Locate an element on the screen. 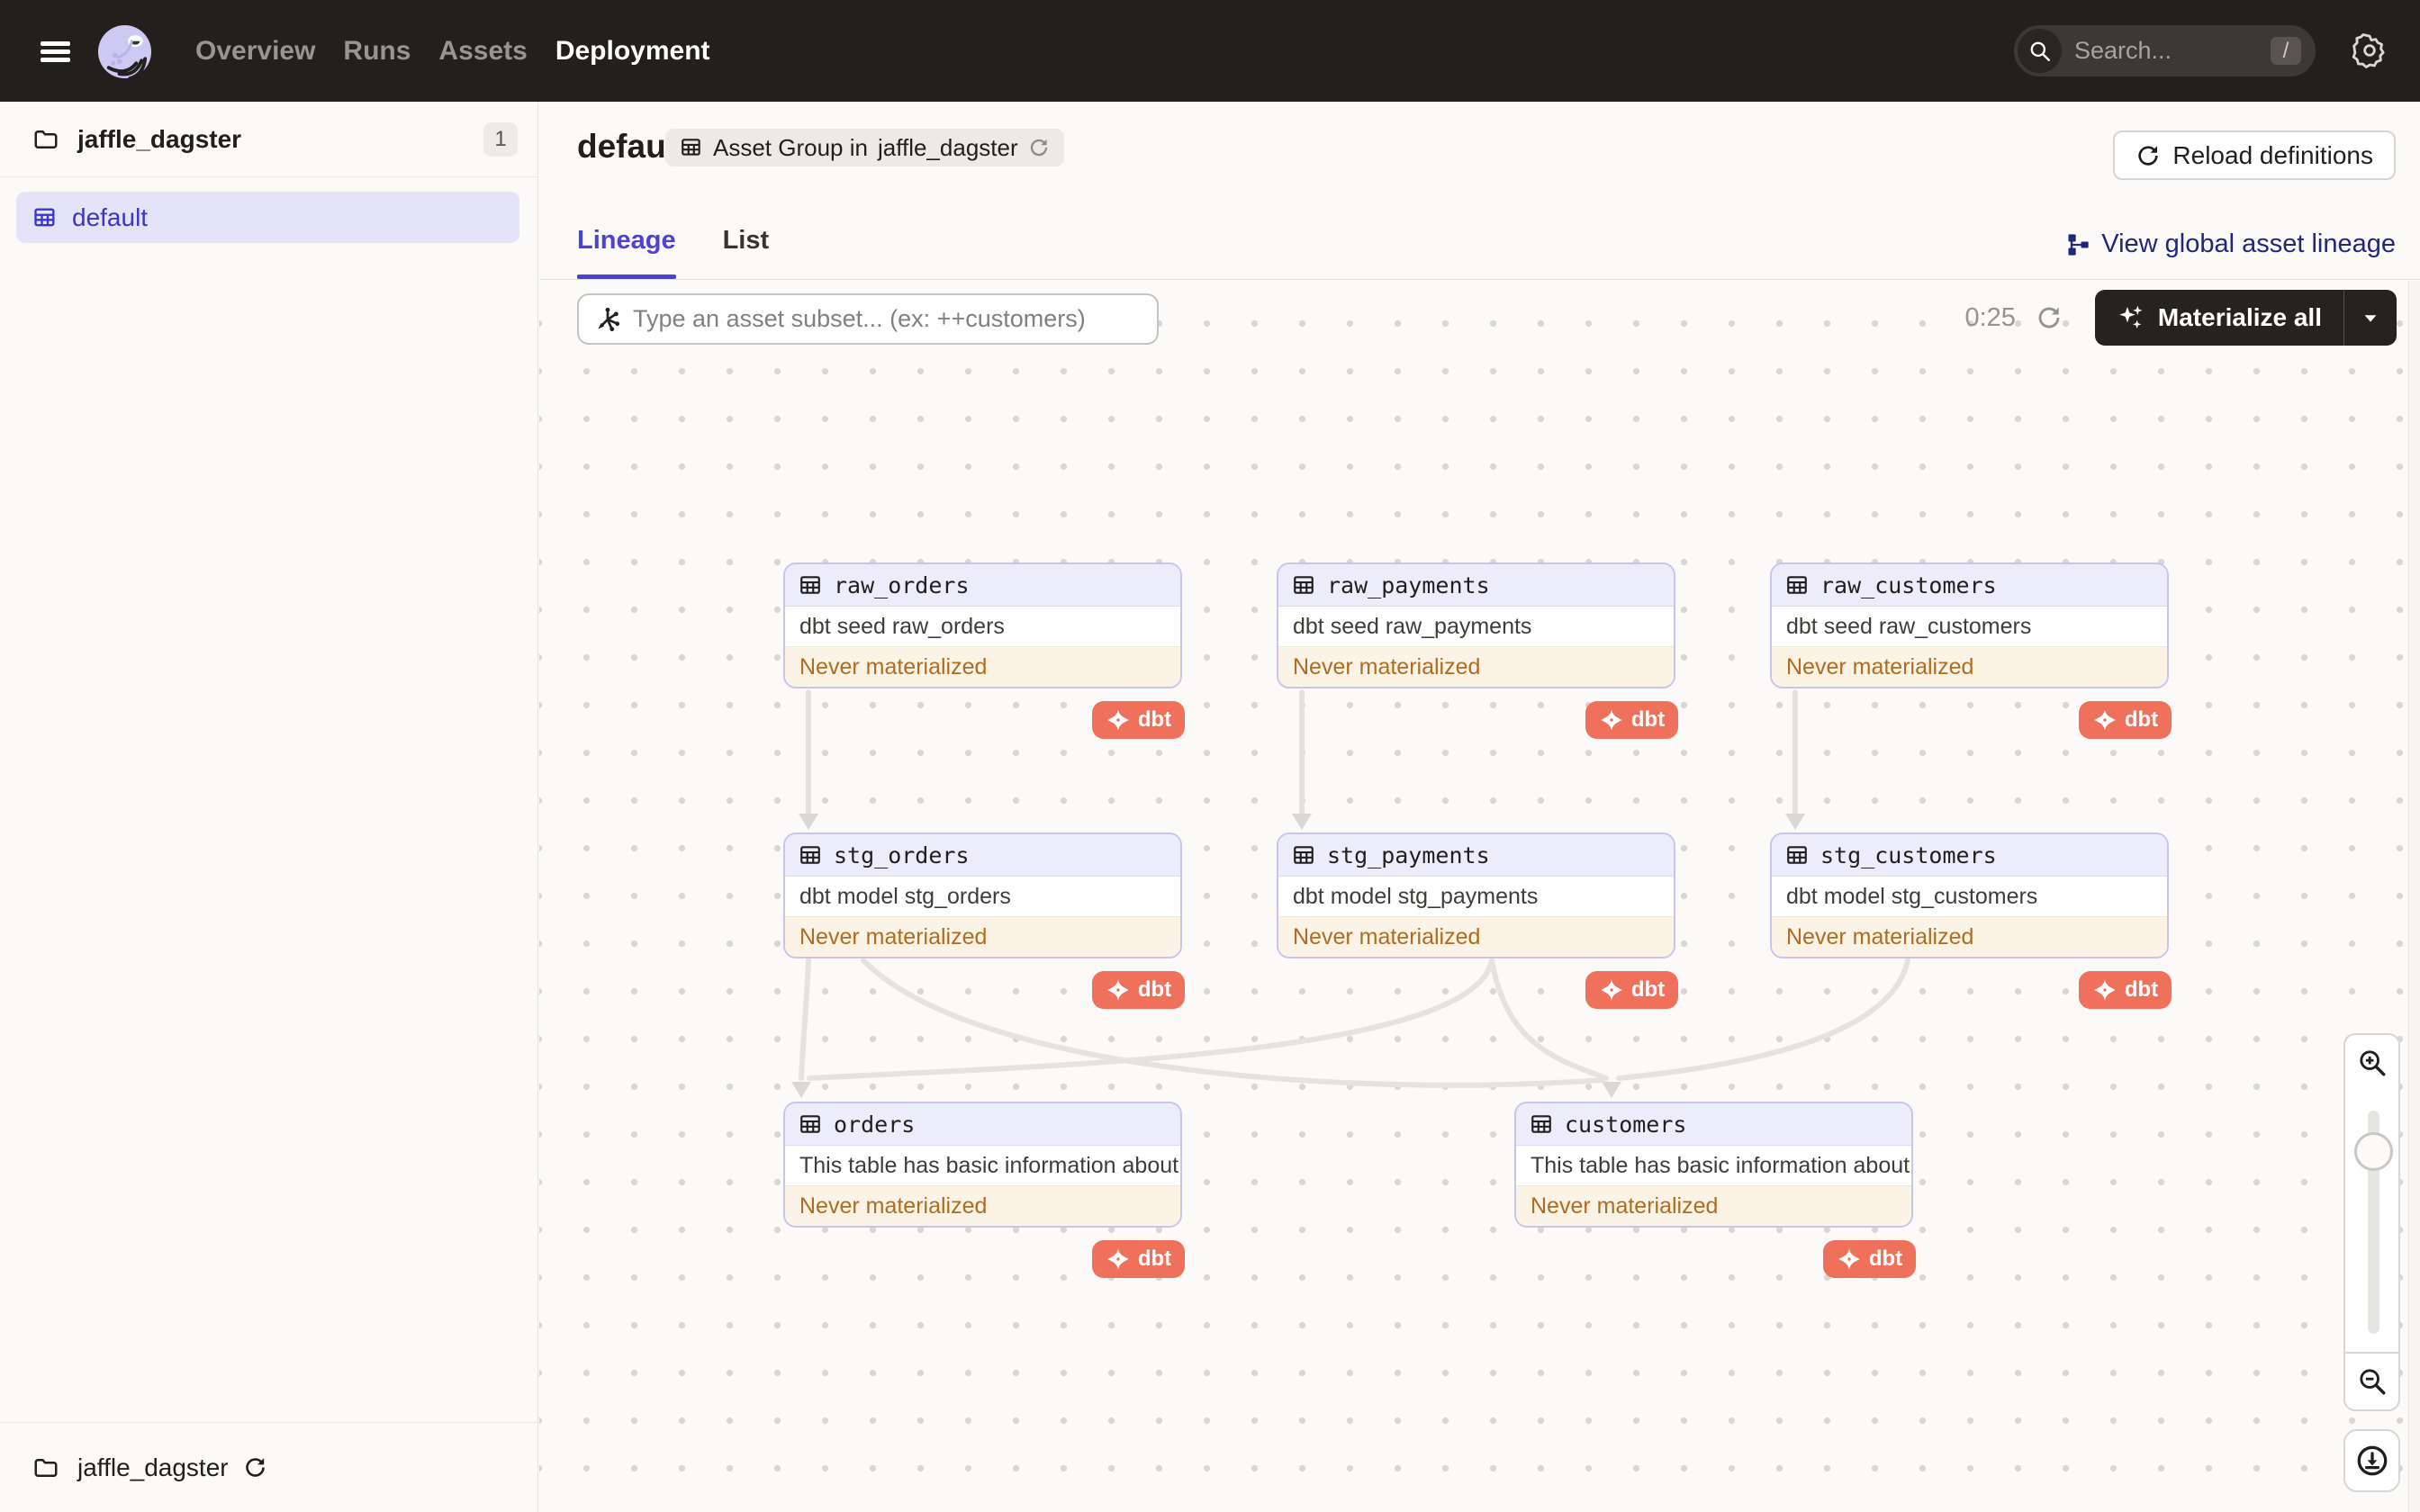 The image size is (2420, 1512). view-global-asset-lineage-link: View global asset lineage is located at coordinates (2230, 245).